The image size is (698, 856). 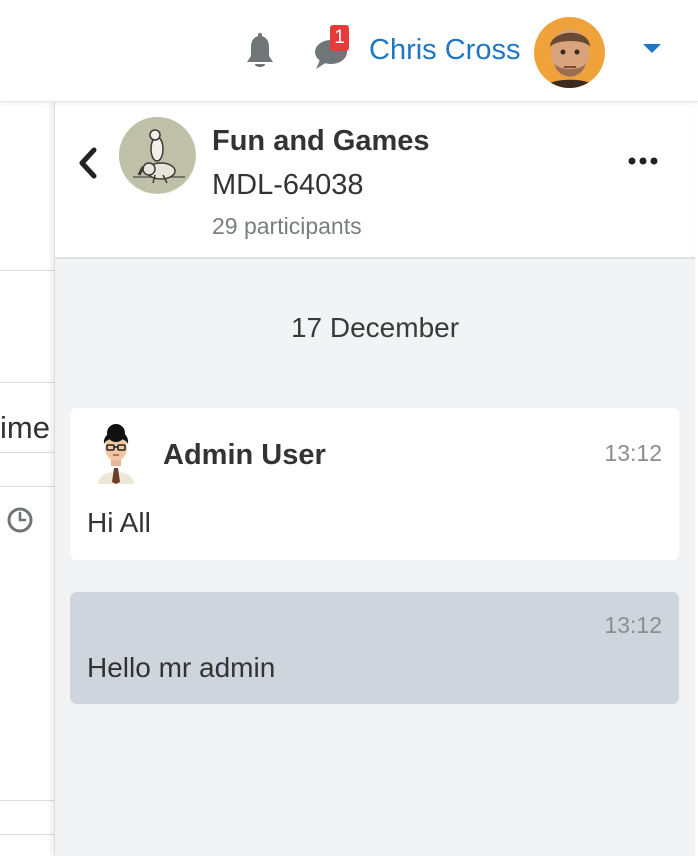 What do you see at coordinates (181, 667) in the screenshot?
I see `message-text: Hello mr admin` at bounding box center [181, 667].